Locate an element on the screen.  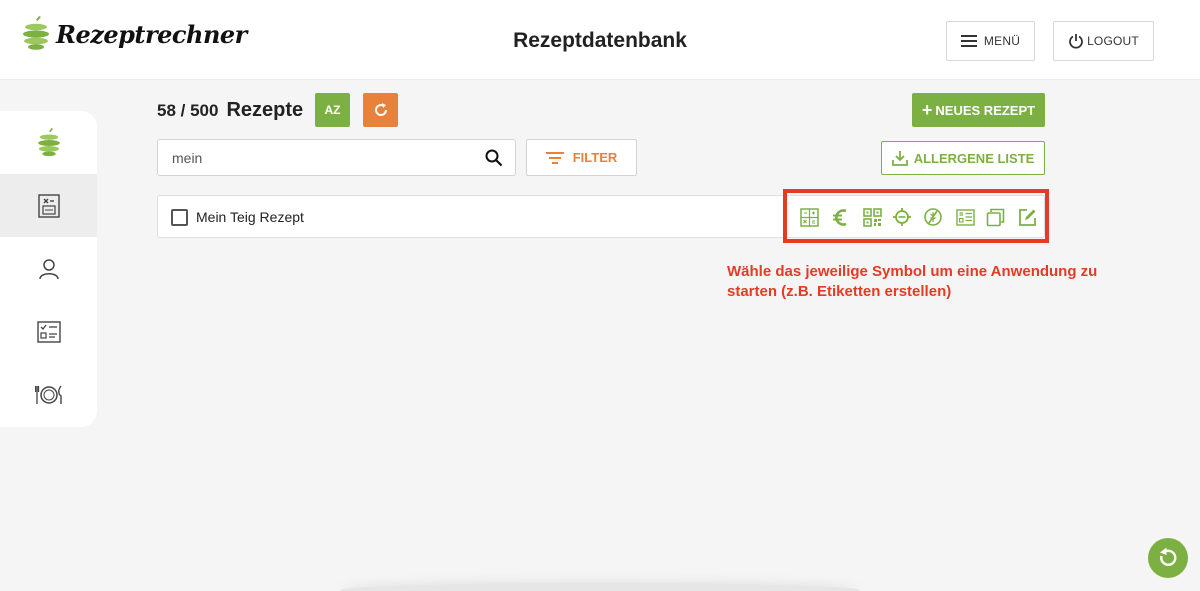
allergen-list-button: ALLERGENE LISTE is located at coordinates (963, 158).